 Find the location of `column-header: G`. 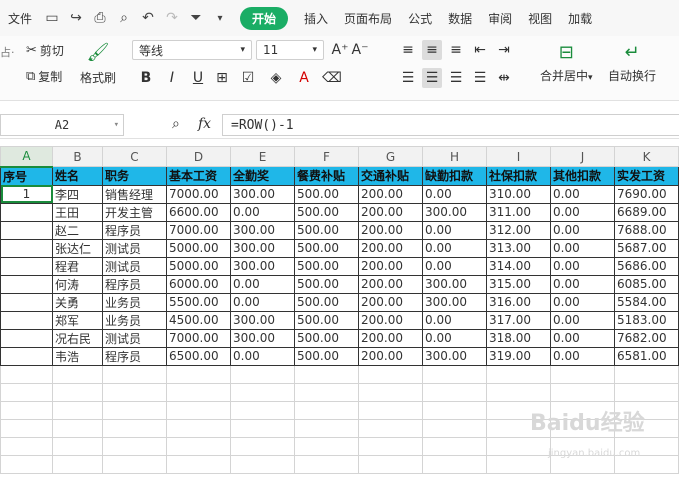

column-header: G is located at coordinates (390, 156).